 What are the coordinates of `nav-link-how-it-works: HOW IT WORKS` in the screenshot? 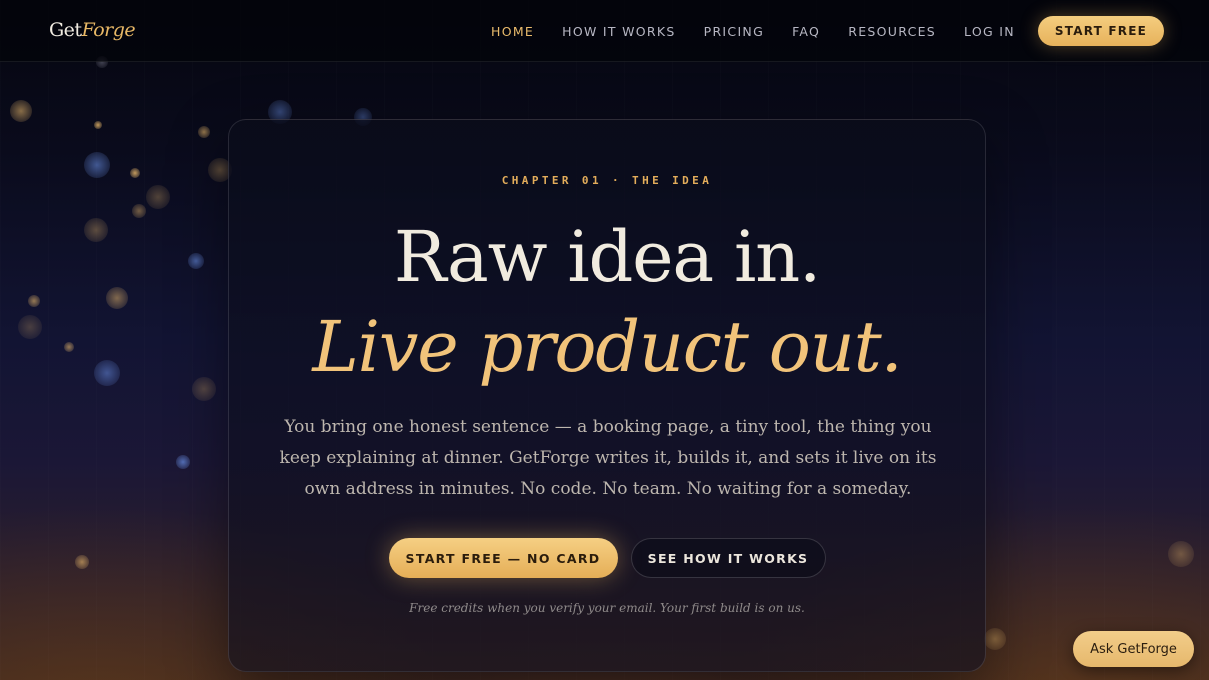 It's located at (618, 31).